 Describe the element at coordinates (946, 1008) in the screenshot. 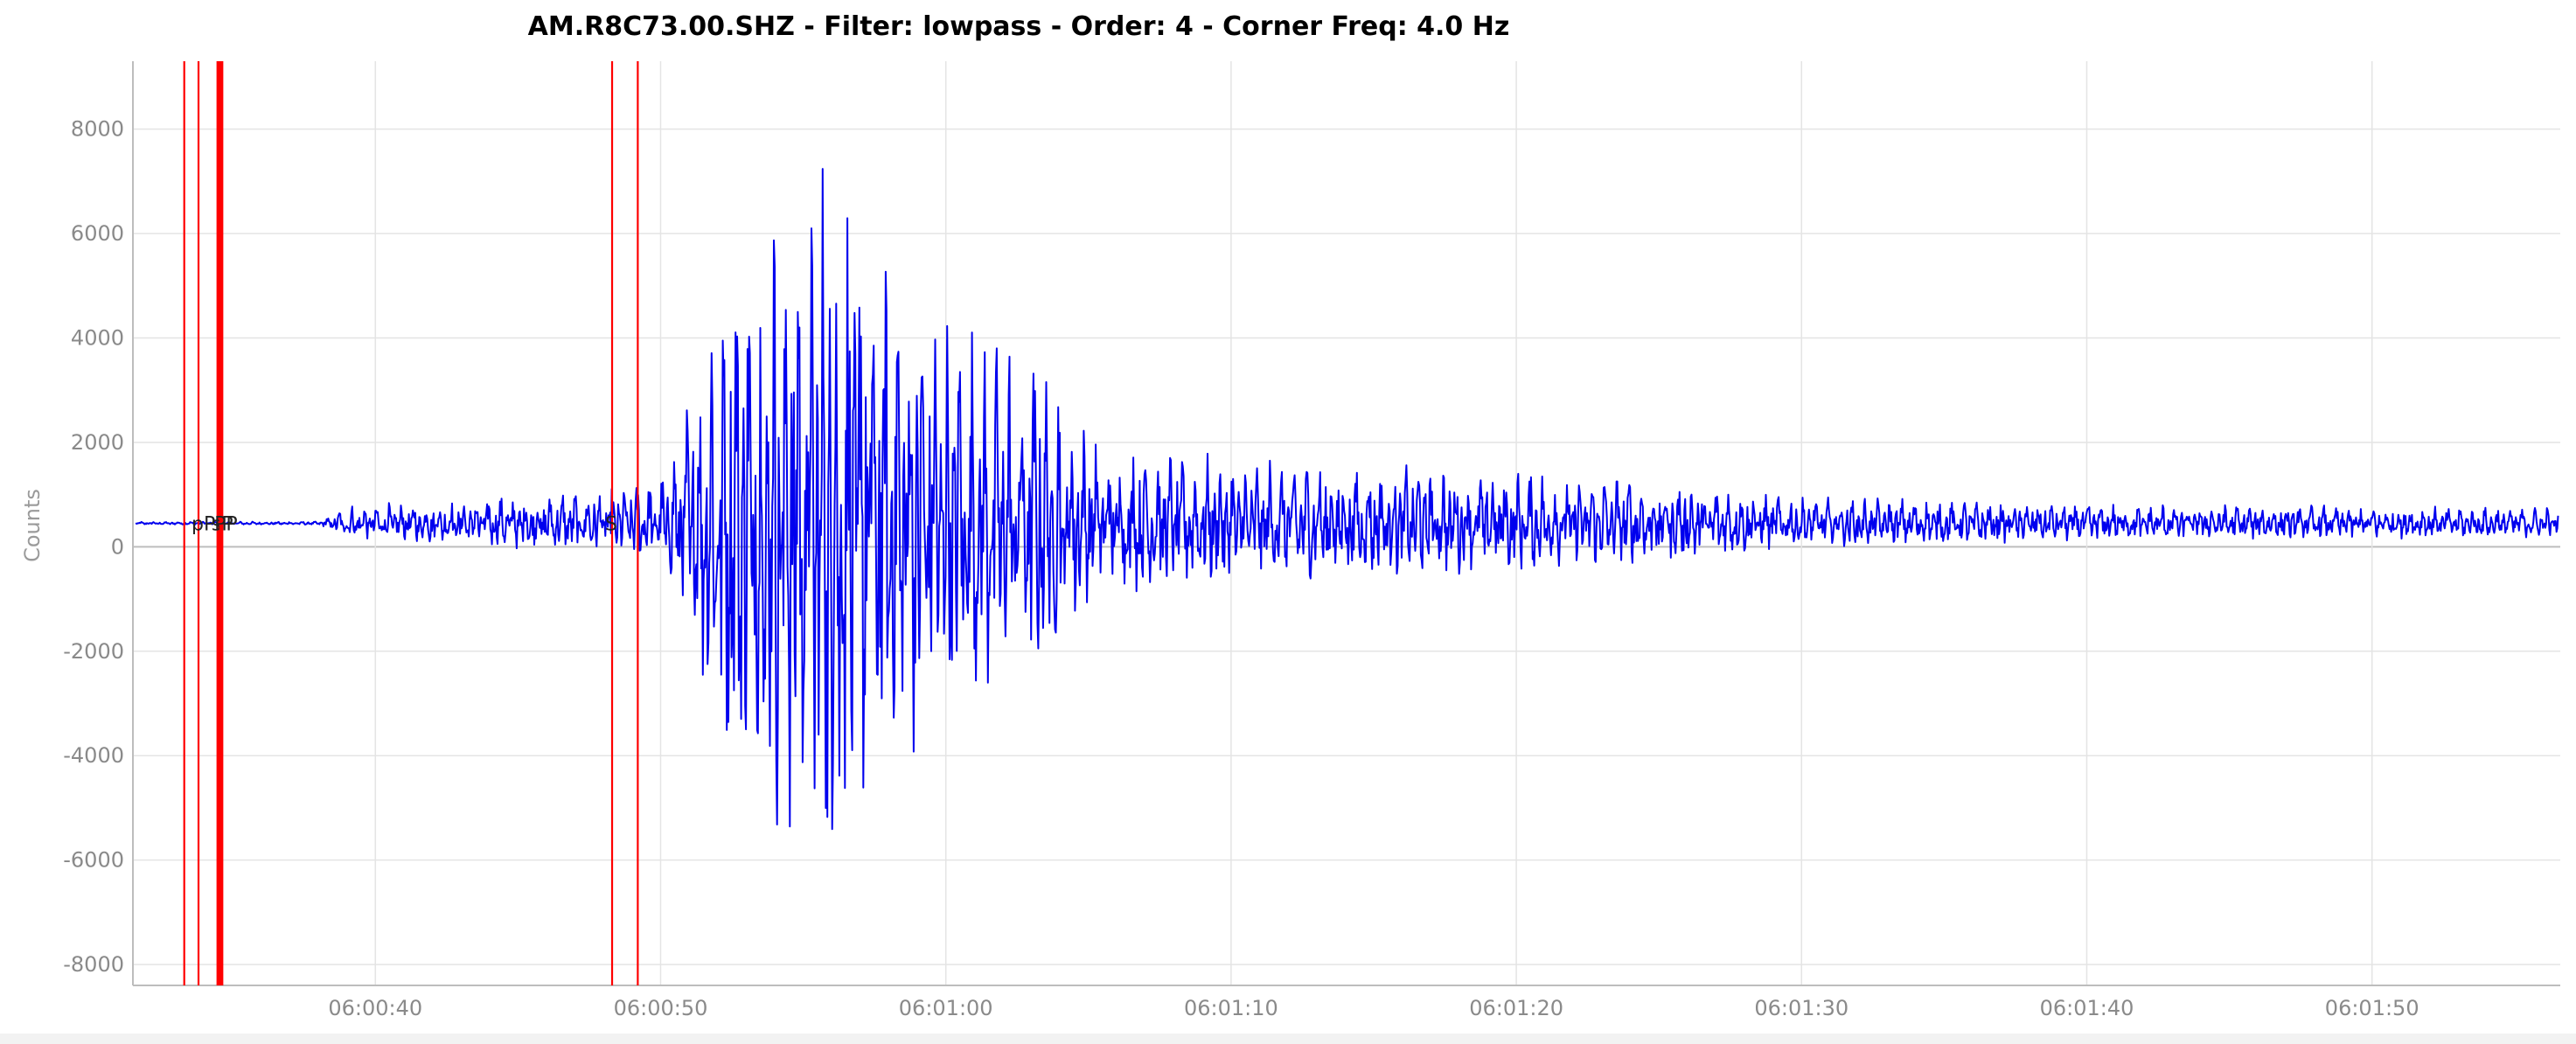

I see `x-tick-label: 06:01:00` at that location.